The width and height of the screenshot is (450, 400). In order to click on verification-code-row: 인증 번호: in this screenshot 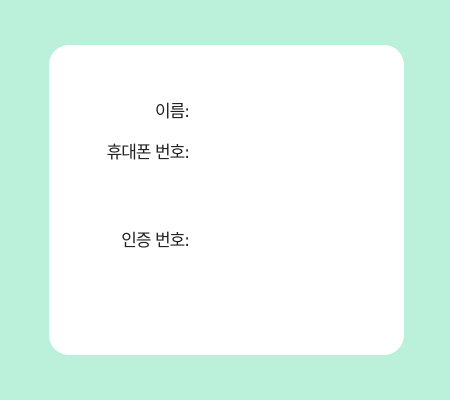, I will do `click(226, 241)`.